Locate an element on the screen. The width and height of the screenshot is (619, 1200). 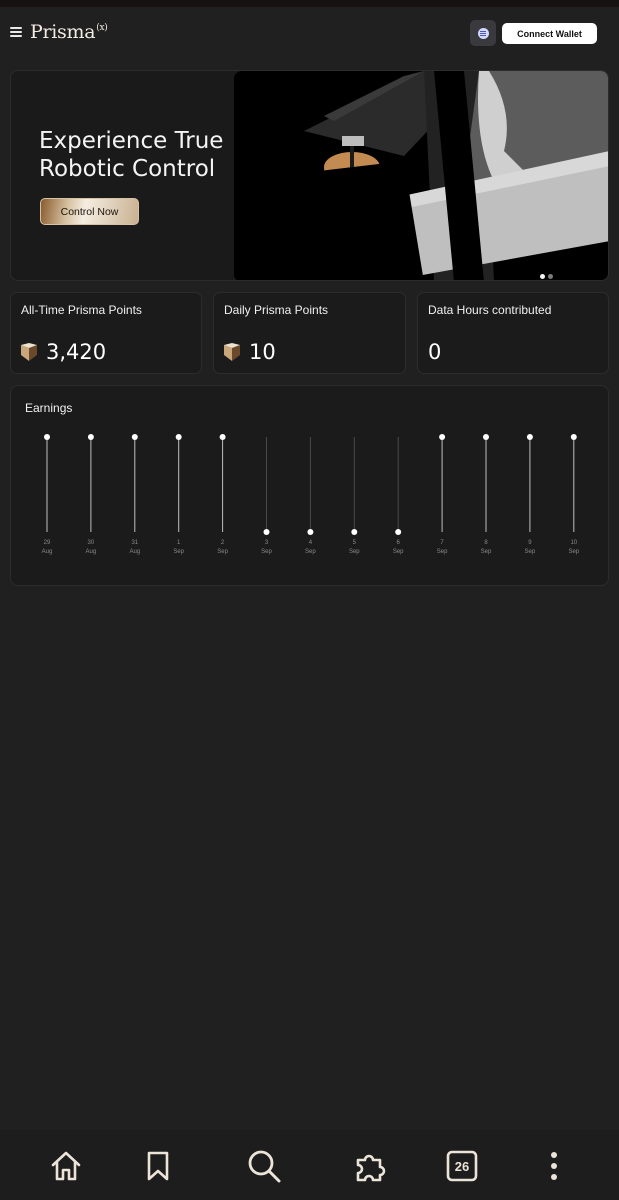
prisma-logo: Prisma(x) is located at coordinates (69, 32).